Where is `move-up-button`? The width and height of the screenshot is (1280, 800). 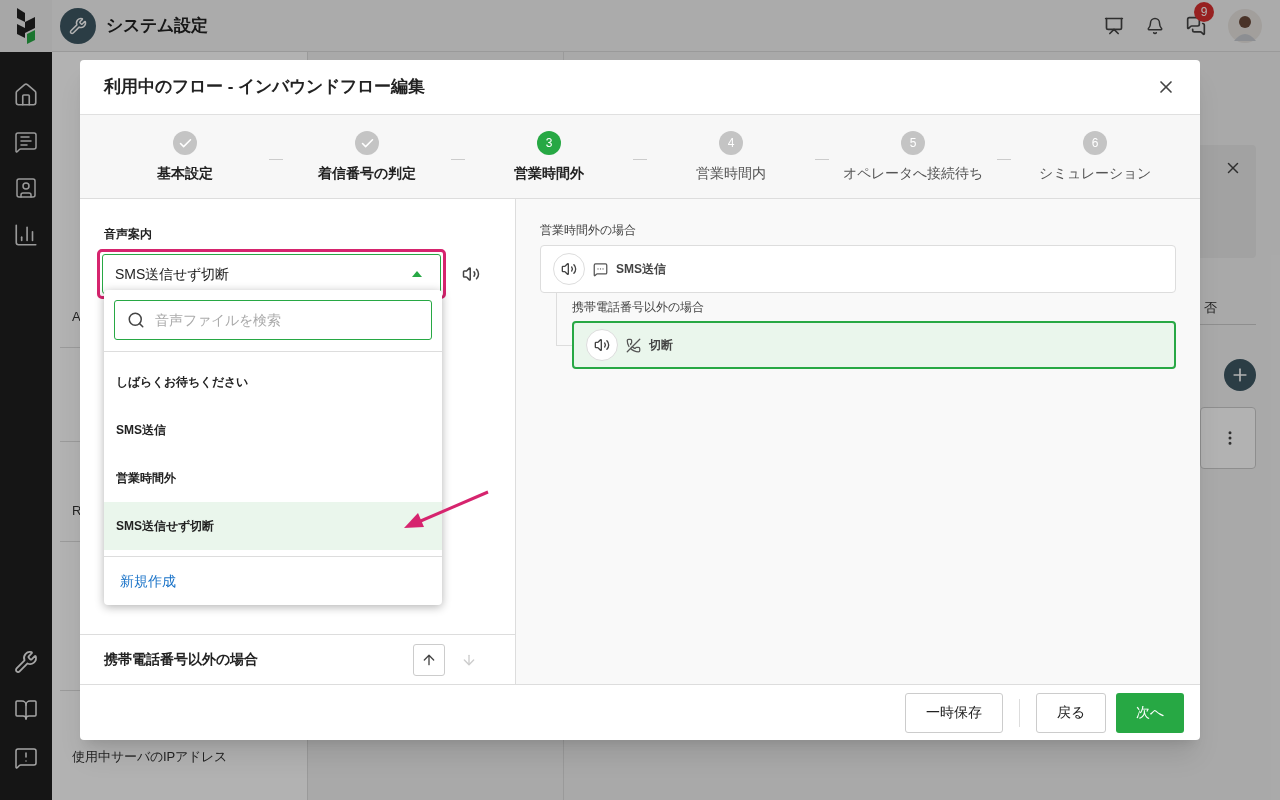
move-up-button is located at coordinates (429, 659).